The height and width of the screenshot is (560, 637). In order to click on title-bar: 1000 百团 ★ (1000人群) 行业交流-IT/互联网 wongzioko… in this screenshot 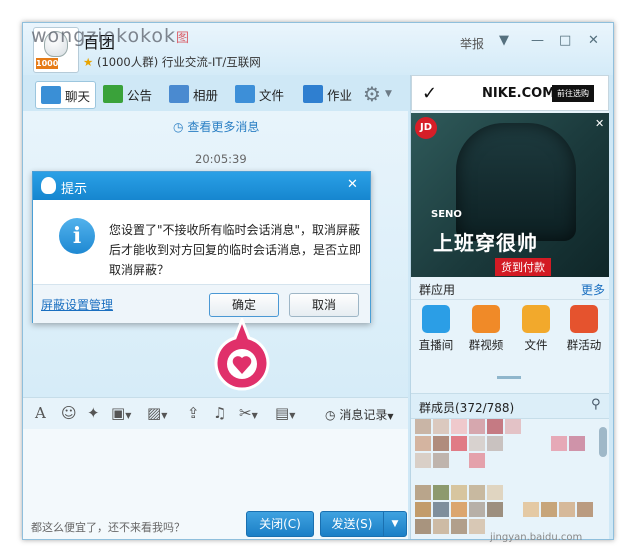, I will do `click(318, 49)`.